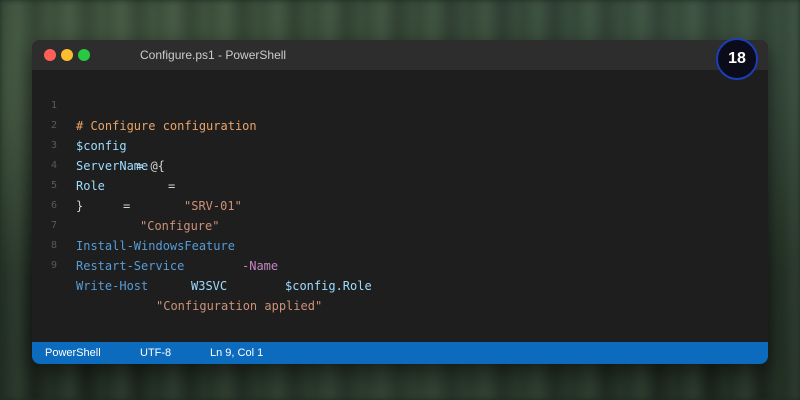 This screenshot has width=800, height=400. Describe the element at coordinates (50, 55) in the screenshot. I see `close-window-button` at that location.